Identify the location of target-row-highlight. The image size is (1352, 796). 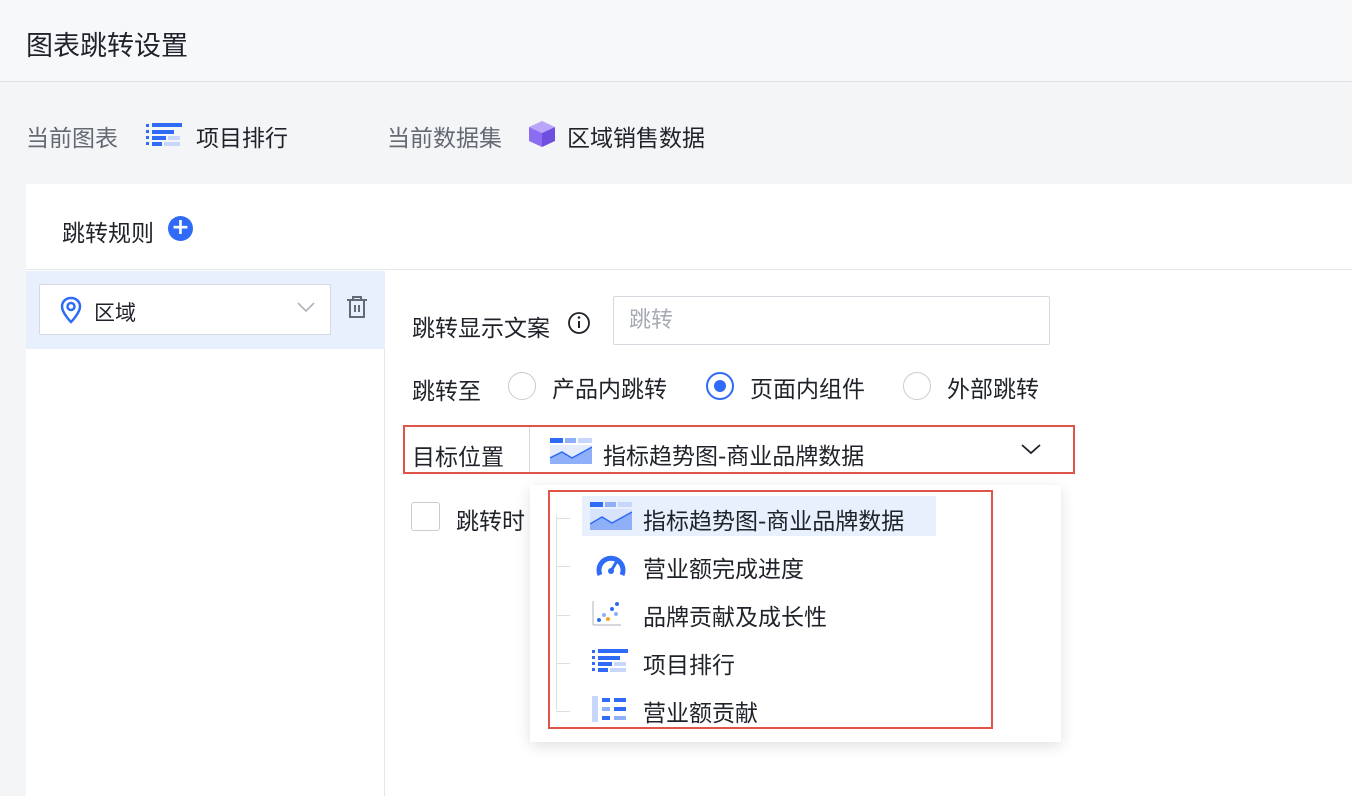
(739, 449).